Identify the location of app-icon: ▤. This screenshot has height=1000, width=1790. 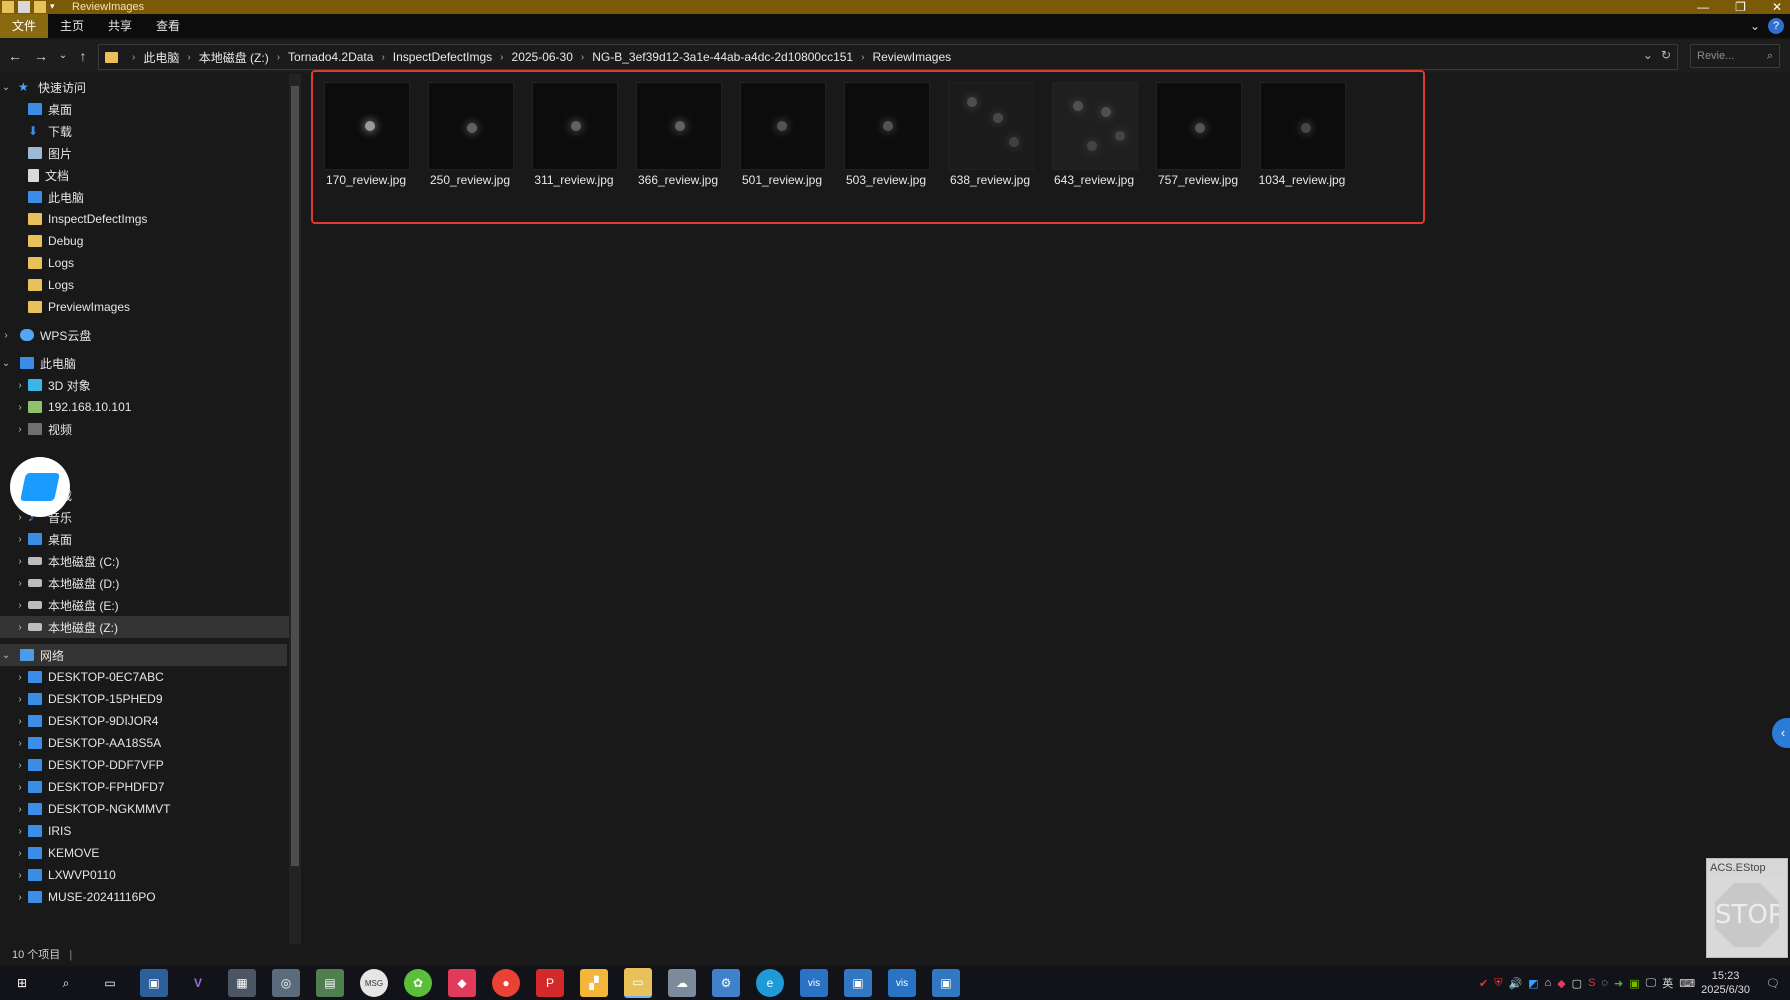
(330, 983).